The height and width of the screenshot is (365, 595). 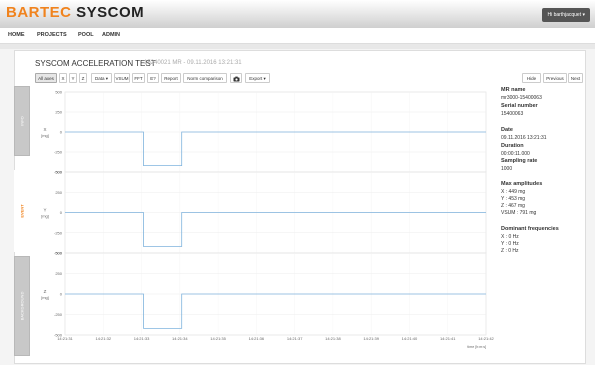 I want to click on x-tick-label: 14:21:41, so click(x=448, y=338).